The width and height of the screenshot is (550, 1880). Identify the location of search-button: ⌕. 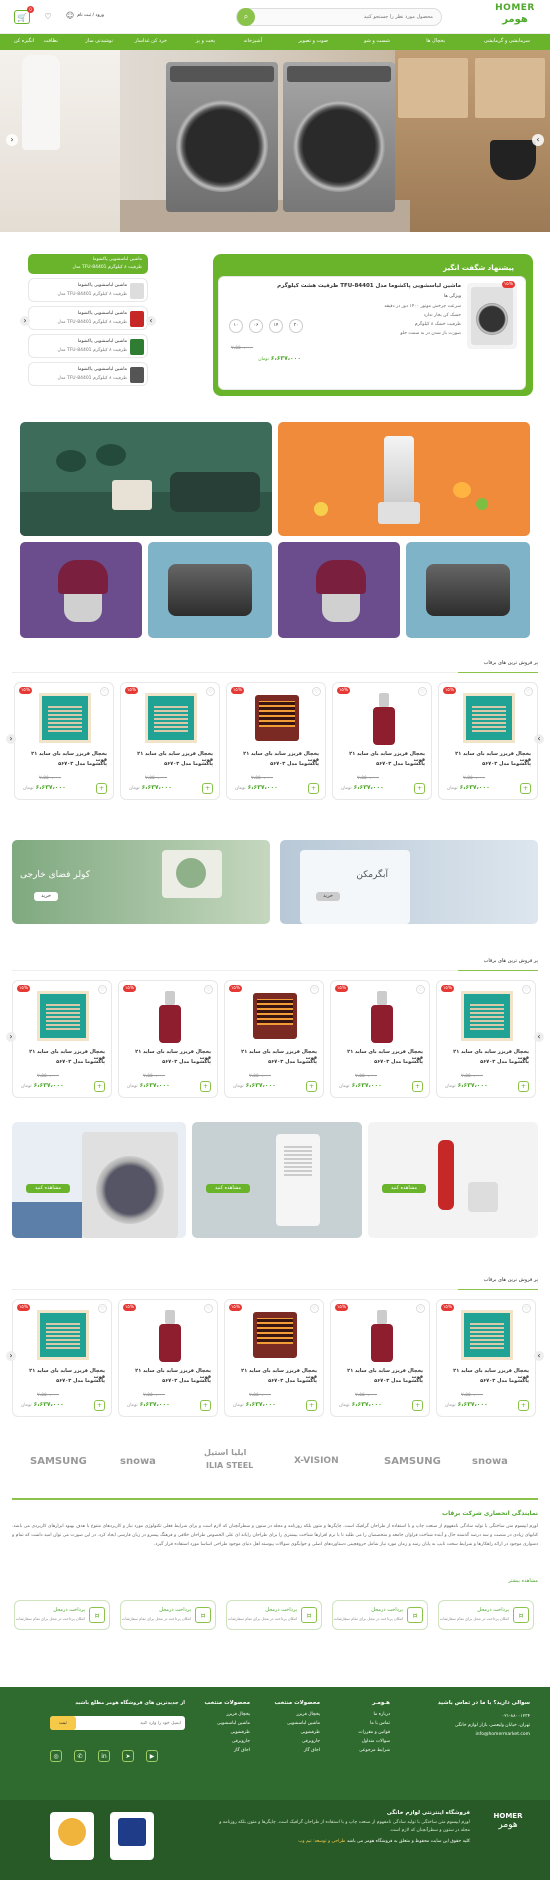
(246, 17).